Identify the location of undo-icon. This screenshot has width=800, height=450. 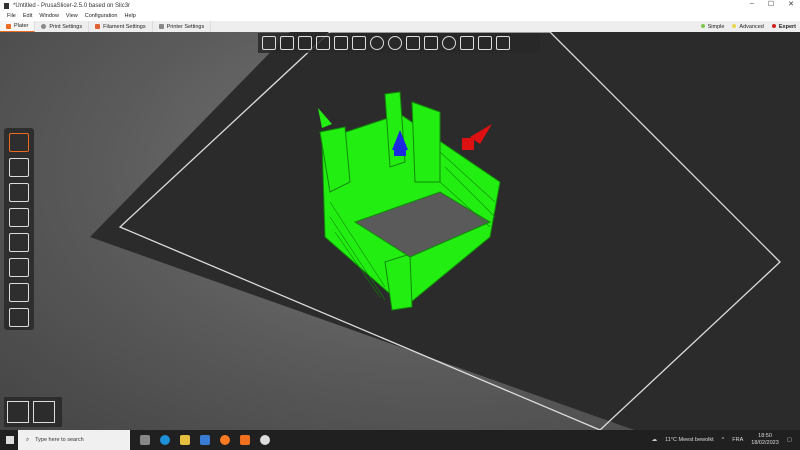
(485, 43).